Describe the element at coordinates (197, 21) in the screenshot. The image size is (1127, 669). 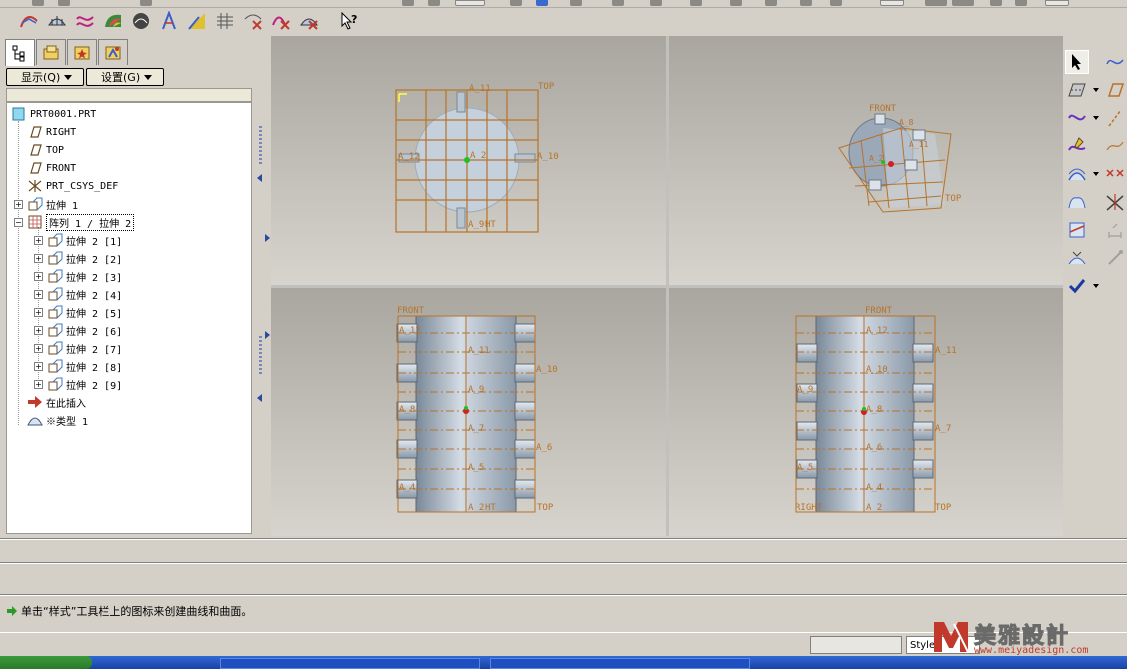
I see `surface-trim-icon` at that location.